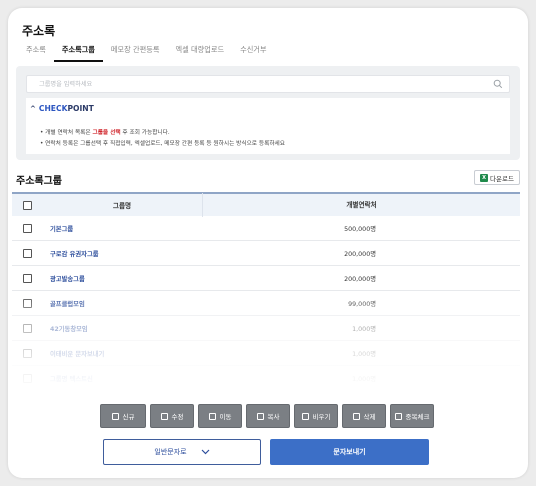 The height and width of the screenshot is (486, 536). What do you see at coordinates (253, 53) in the screenshot?
I see `tab-reject: 수신거부` at bounding box center [253, 53].